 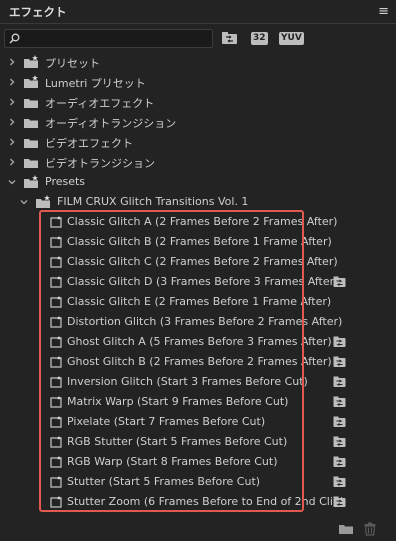 I want to click on search-box, so click(x=108, y=38).